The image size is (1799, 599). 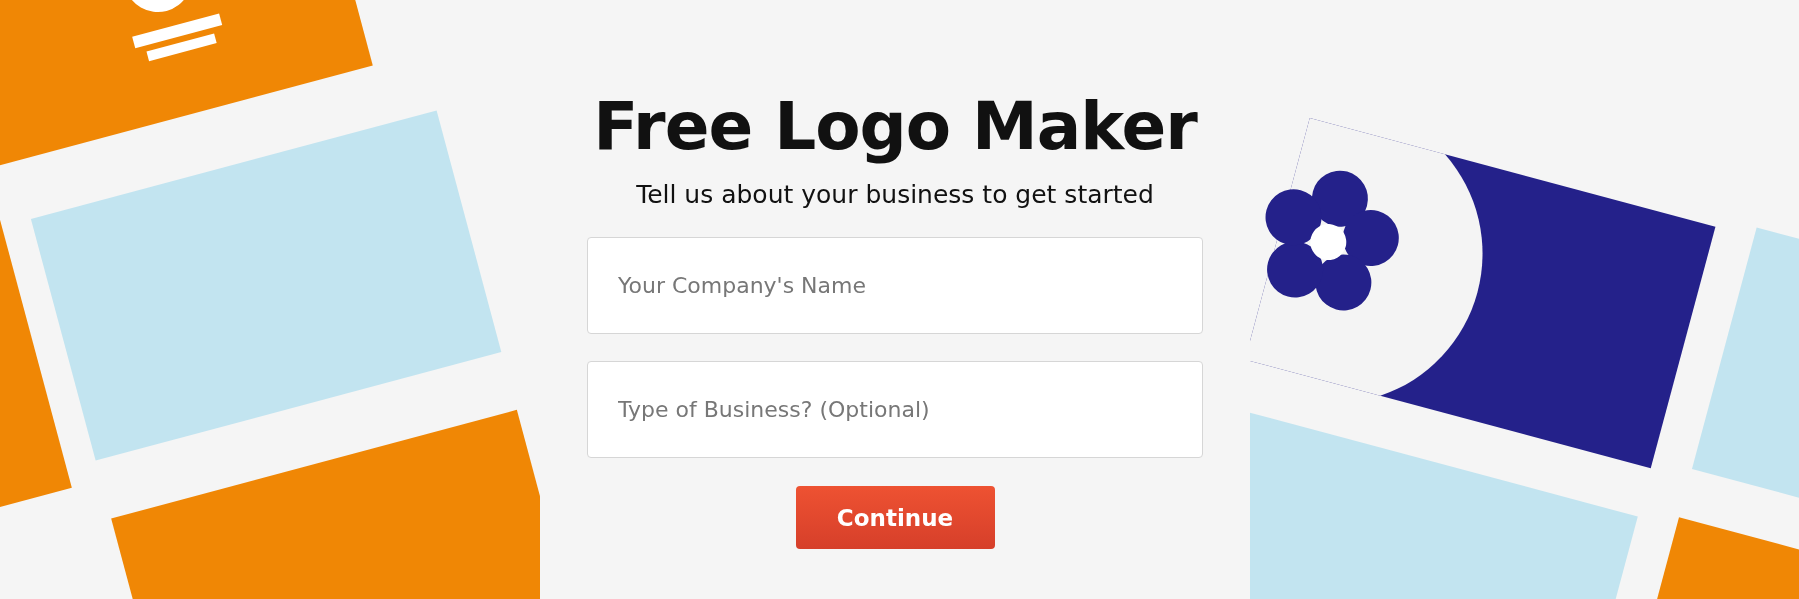 I want to click on input-field: Your Company's Name, so click(x=895, y=285).